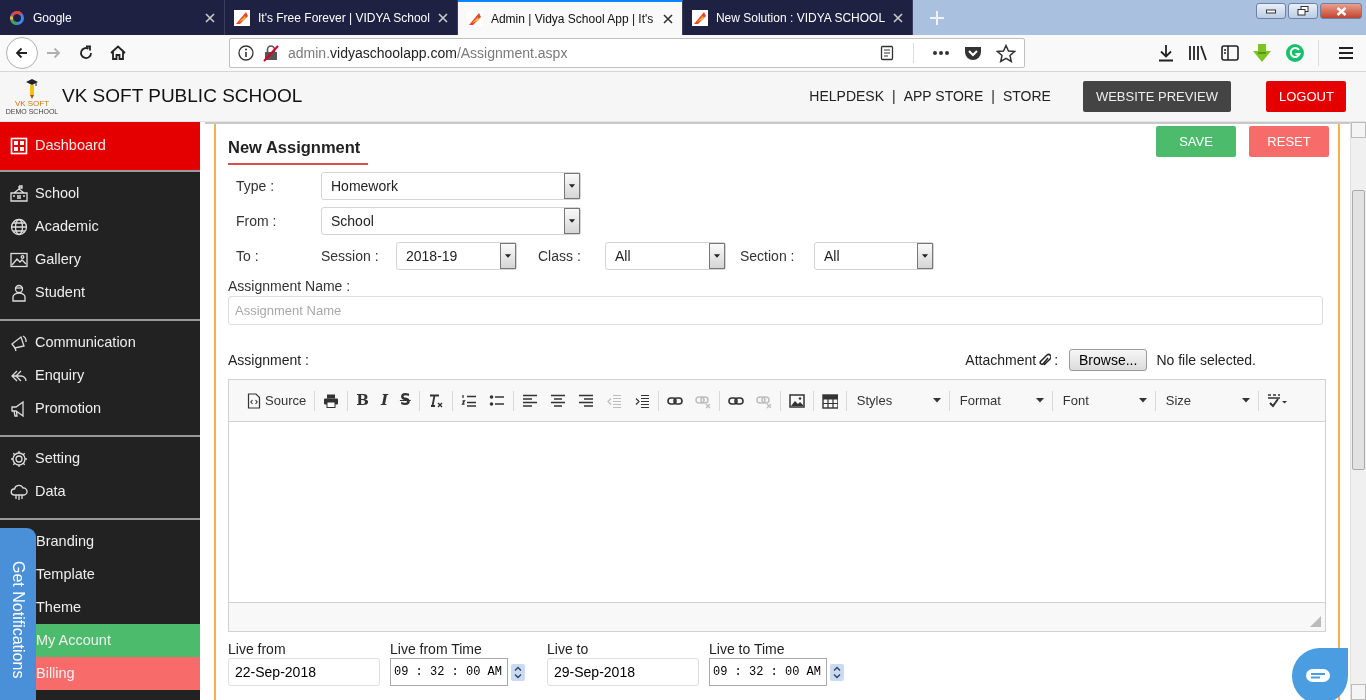 The image size is (1366, 700). What do you see at coordinates (627, 53) in the screenshot?
I see `address-bar: admin.vidyaschoolapp.com/Assignment.aspx` at bounding box center [627, 53].